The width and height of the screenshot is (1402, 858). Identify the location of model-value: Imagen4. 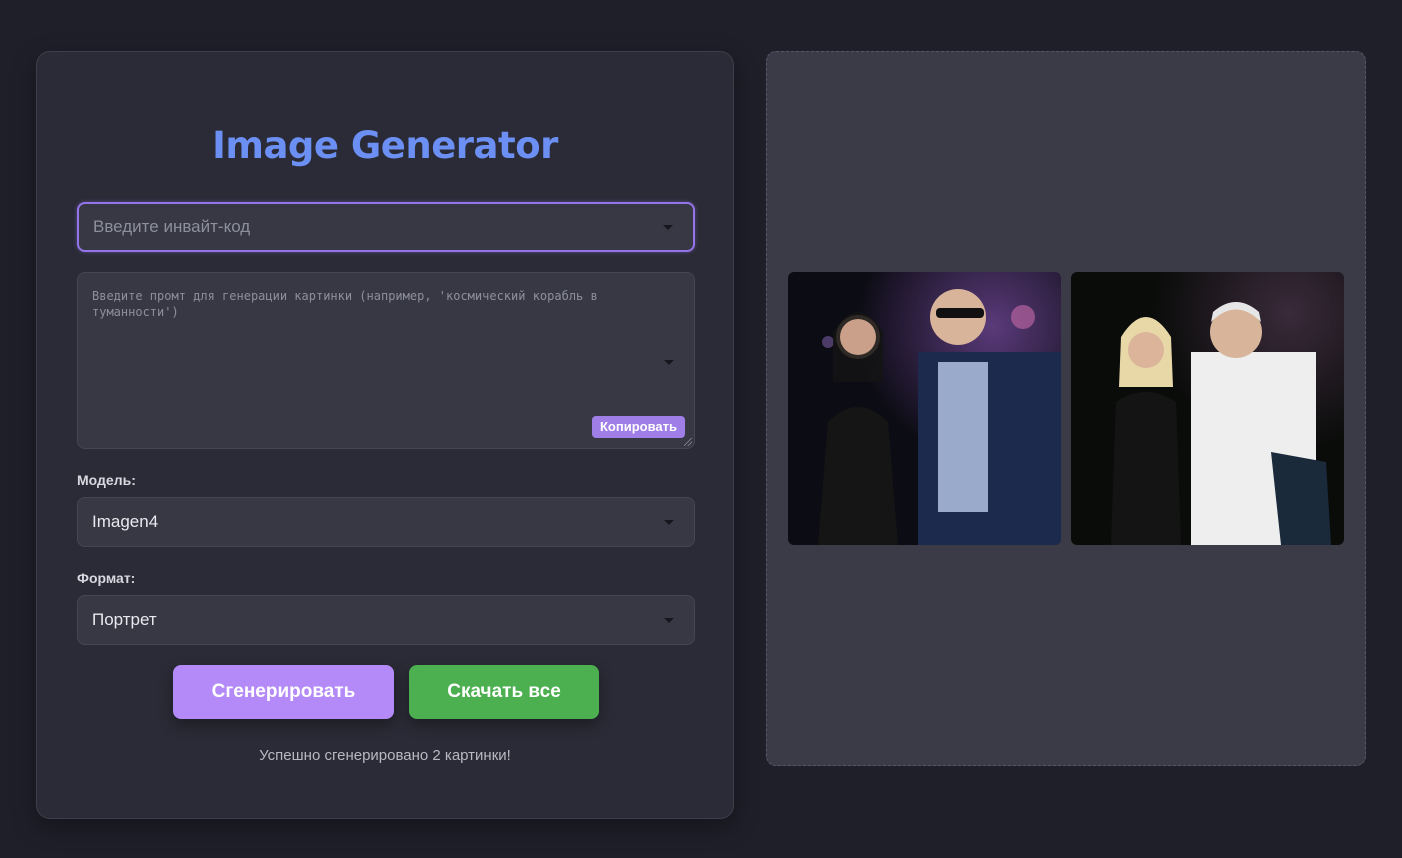
(125, 521).